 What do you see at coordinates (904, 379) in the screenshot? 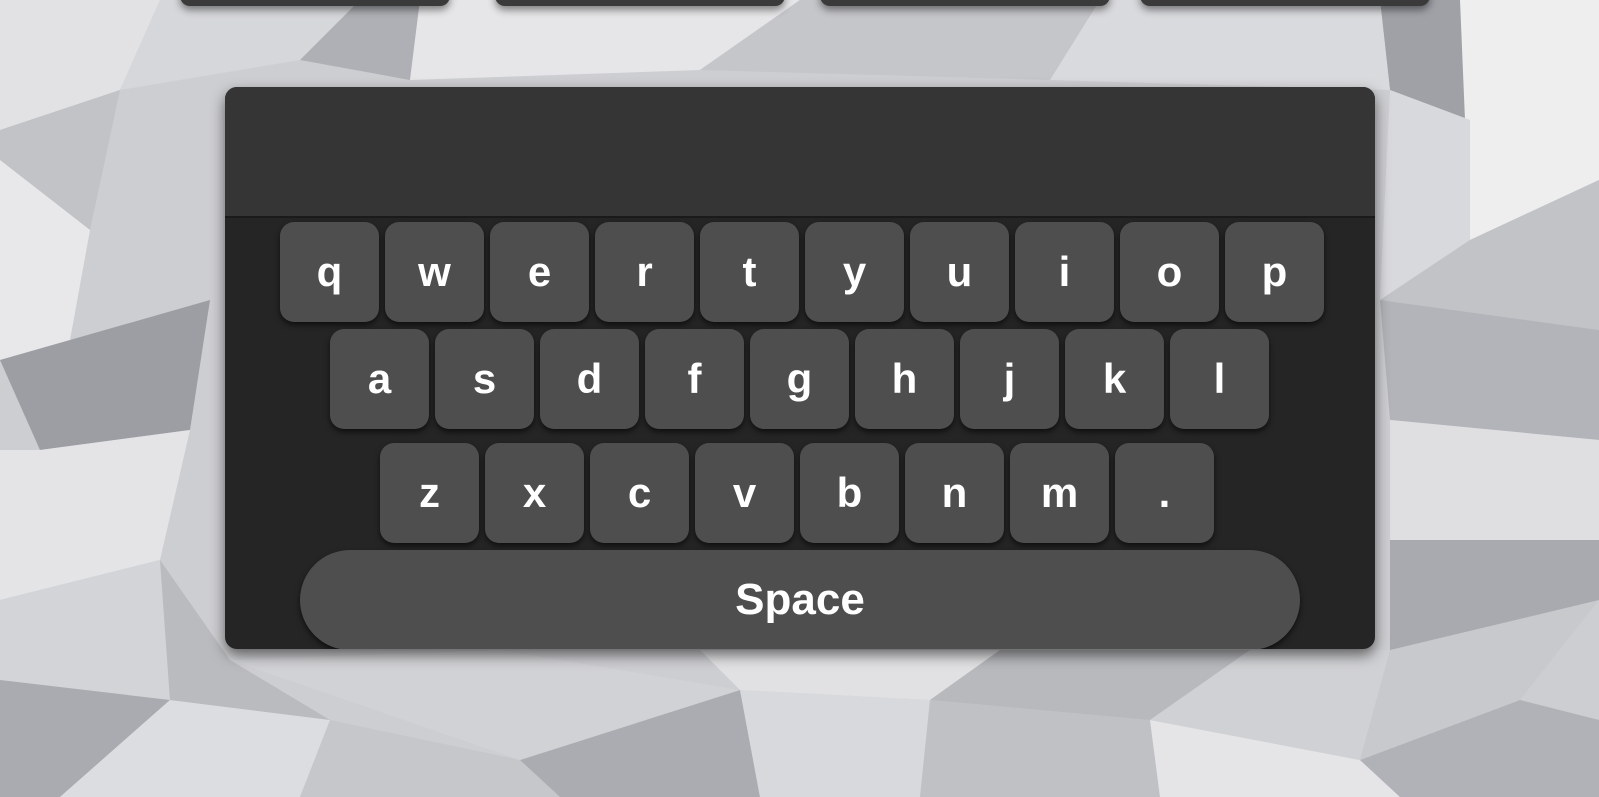
I see `key-h: h` at bounding box center [904, 379].